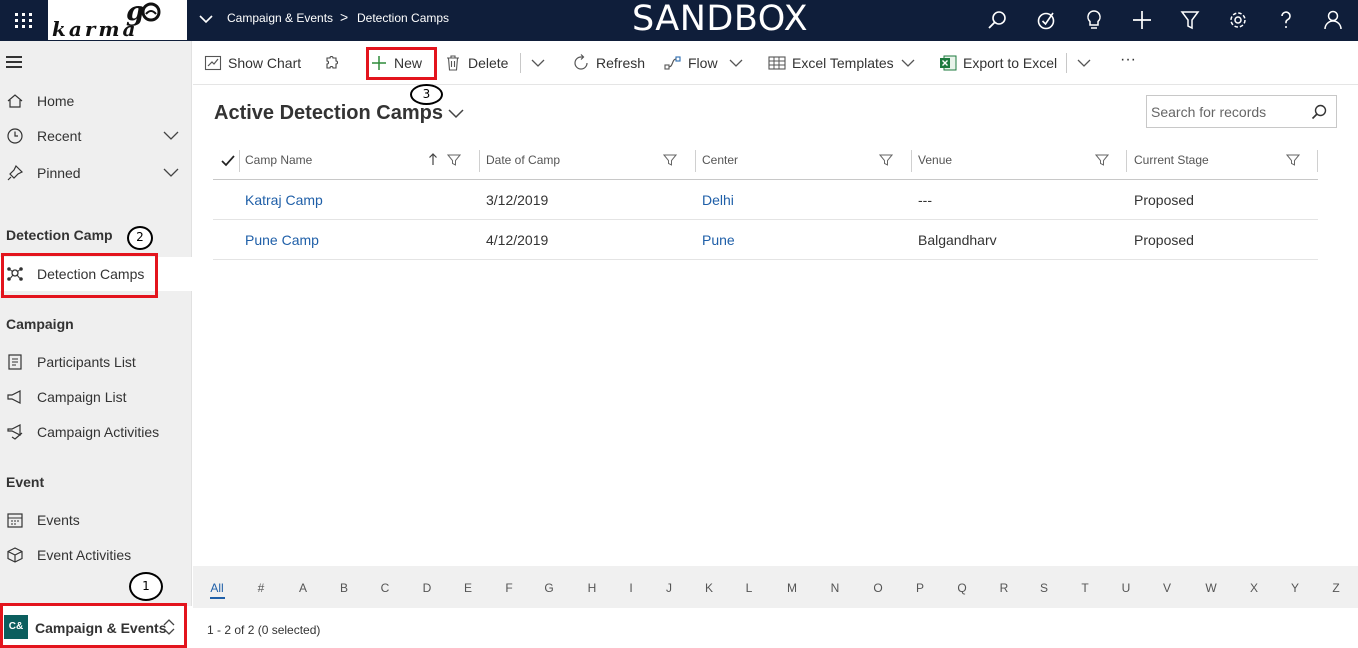  Describe the element at coordinates (1336, 588) in the screenshot. I see `jump-filter-letter: Z` at that location.